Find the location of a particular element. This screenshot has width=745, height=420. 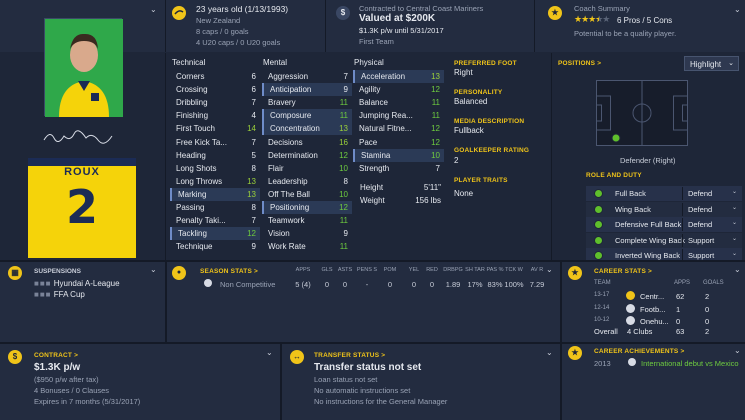

attribute-row: Penalty Taki... 7 is located at coordinates (215, 220).